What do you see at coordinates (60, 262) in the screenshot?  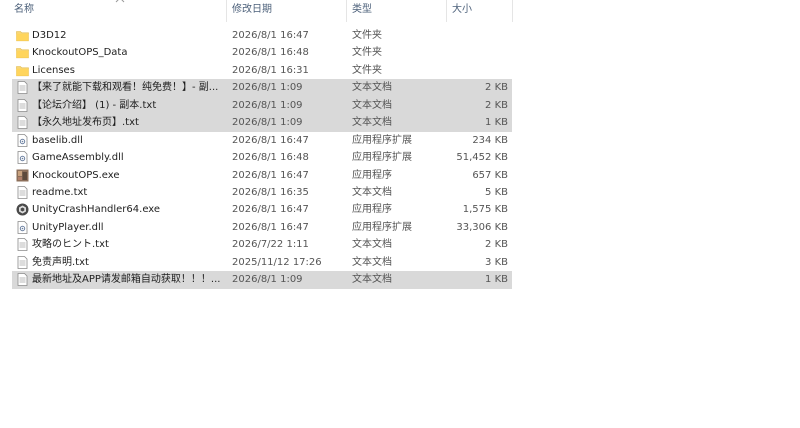 I see `file-name: 免责声明.txt` at bounding box center [60, 262].